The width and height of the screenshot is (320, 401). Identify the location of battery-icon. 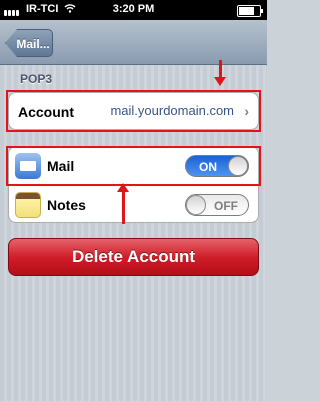
(250, 11).